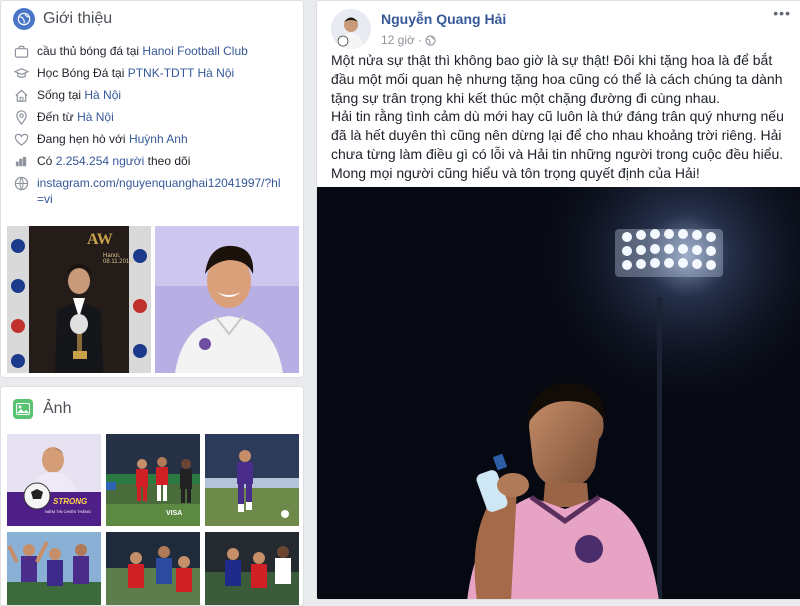 This screenshot has width=800, height=606. I want to click on post-options-button: •••, so click(782, 13).